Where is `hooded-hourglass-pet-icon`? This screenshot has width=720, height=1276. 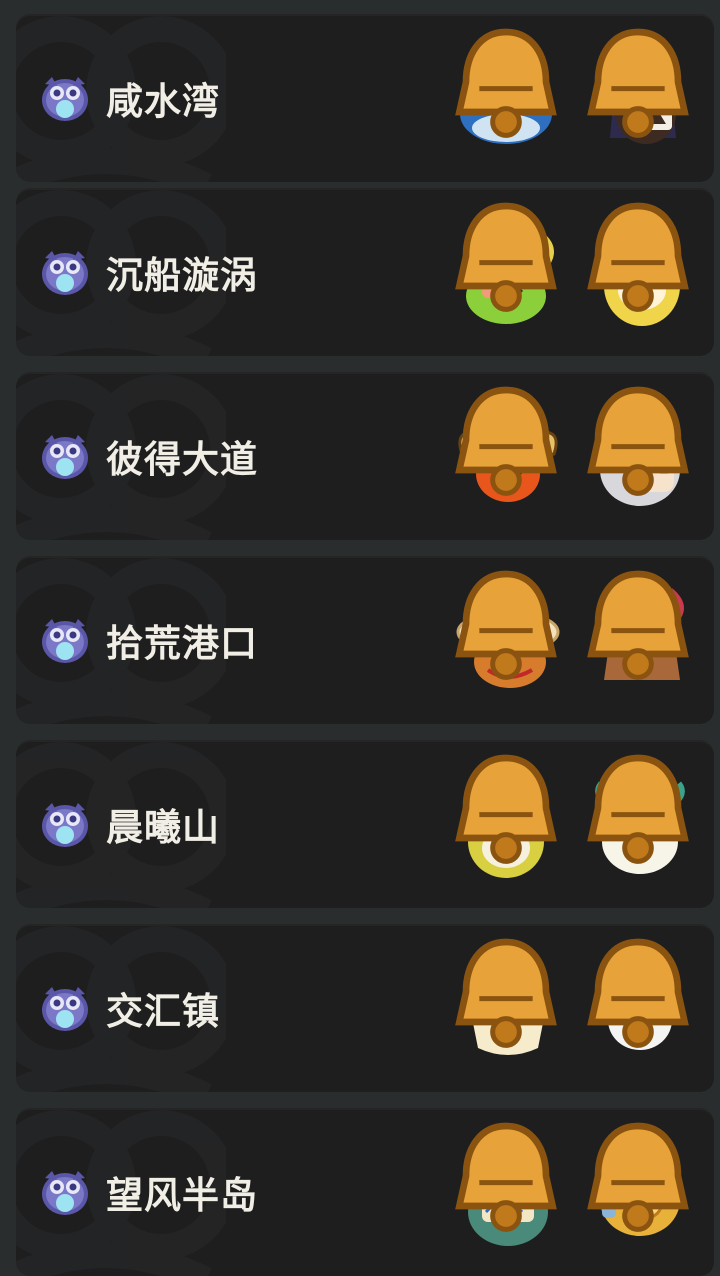 hooded-hourglass-pet-icon is located at coordinates (640, 98).